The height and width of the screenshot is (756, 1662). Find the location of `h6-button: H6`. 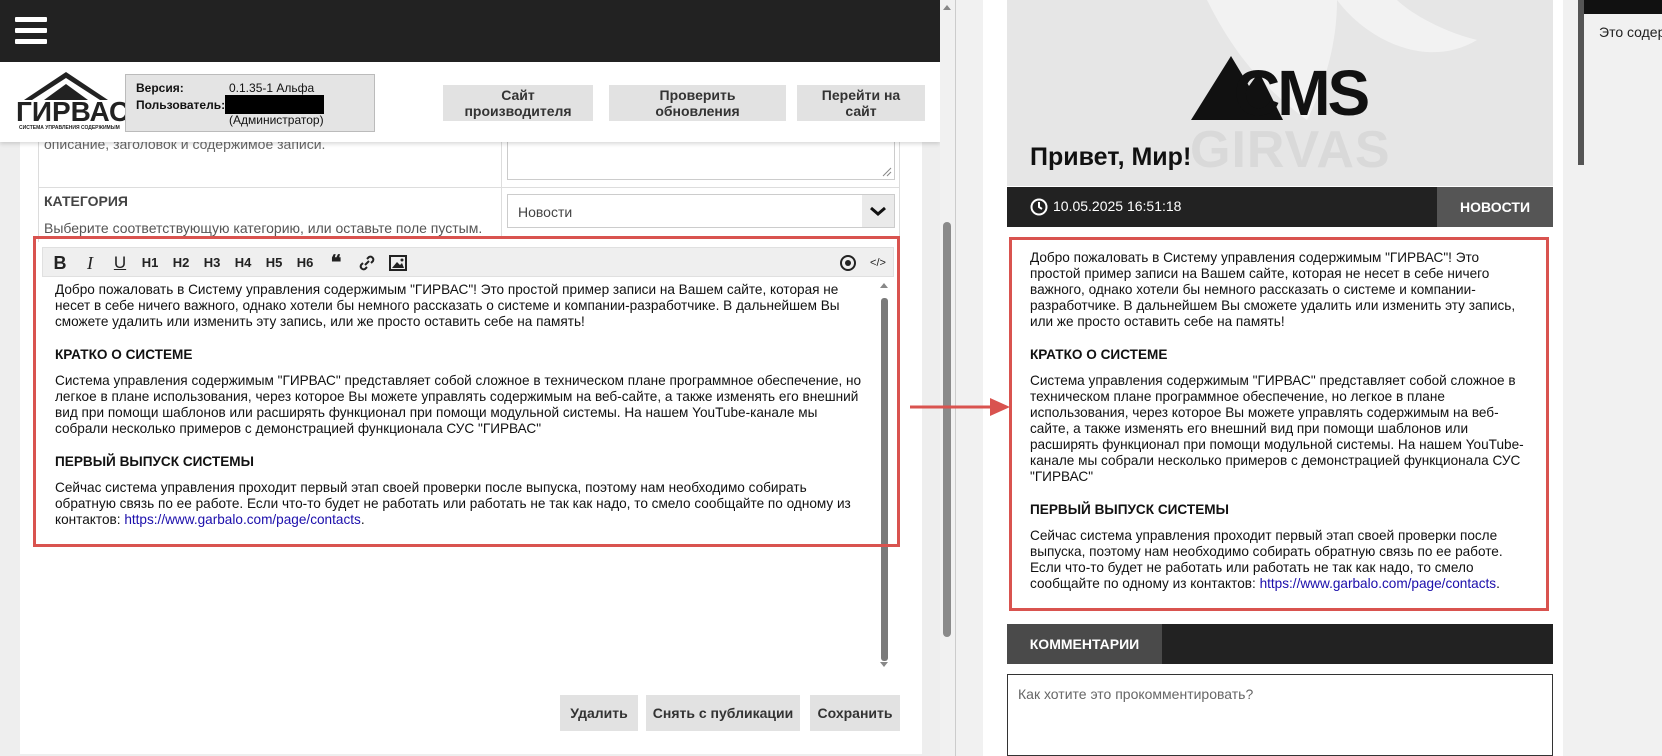

h6-button: H6 is located at coordinates (305, 263).